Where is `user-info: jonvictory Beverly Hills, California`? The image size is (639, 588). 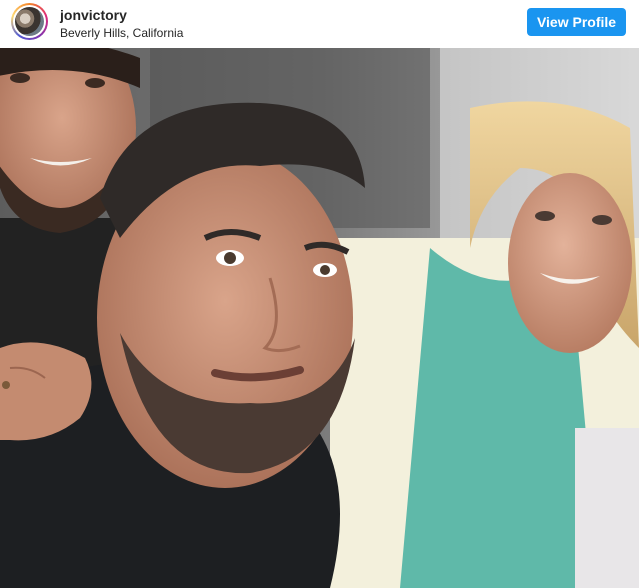 user-info: jonvictory Beverly Hills, California is located at coordinates (121, 24).